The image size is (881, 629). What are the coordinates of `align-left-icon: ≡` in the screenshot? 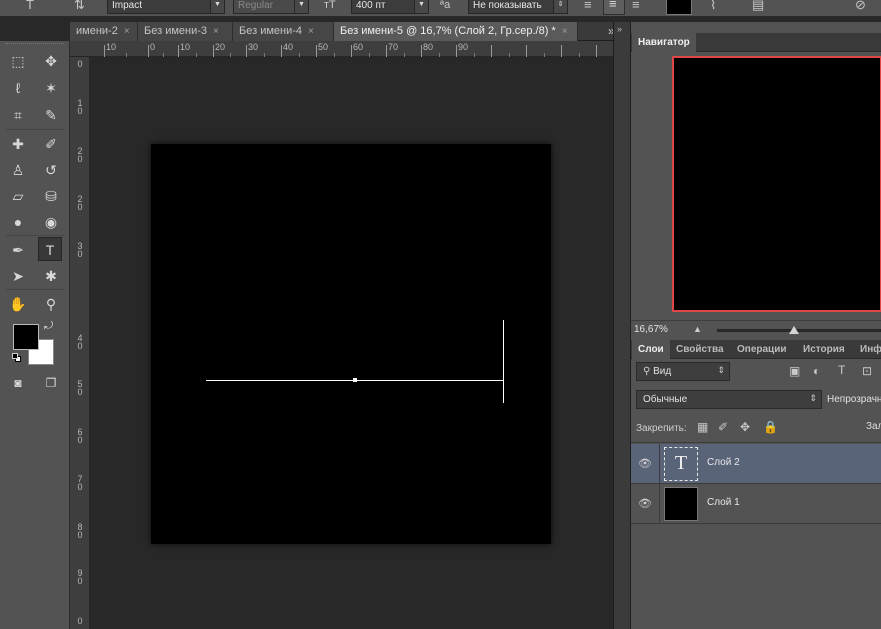 It's located at (588, 6).